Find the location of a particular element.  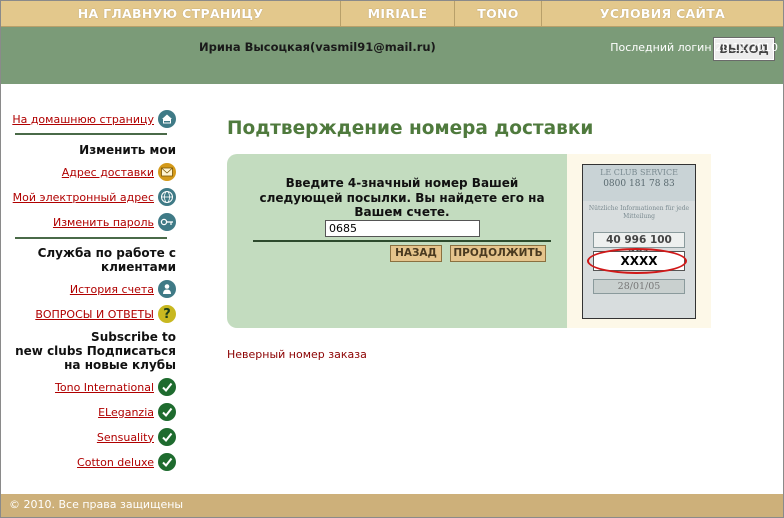

sidebar-club-sensuality: Sensuality is located at coordinates (136, 437).